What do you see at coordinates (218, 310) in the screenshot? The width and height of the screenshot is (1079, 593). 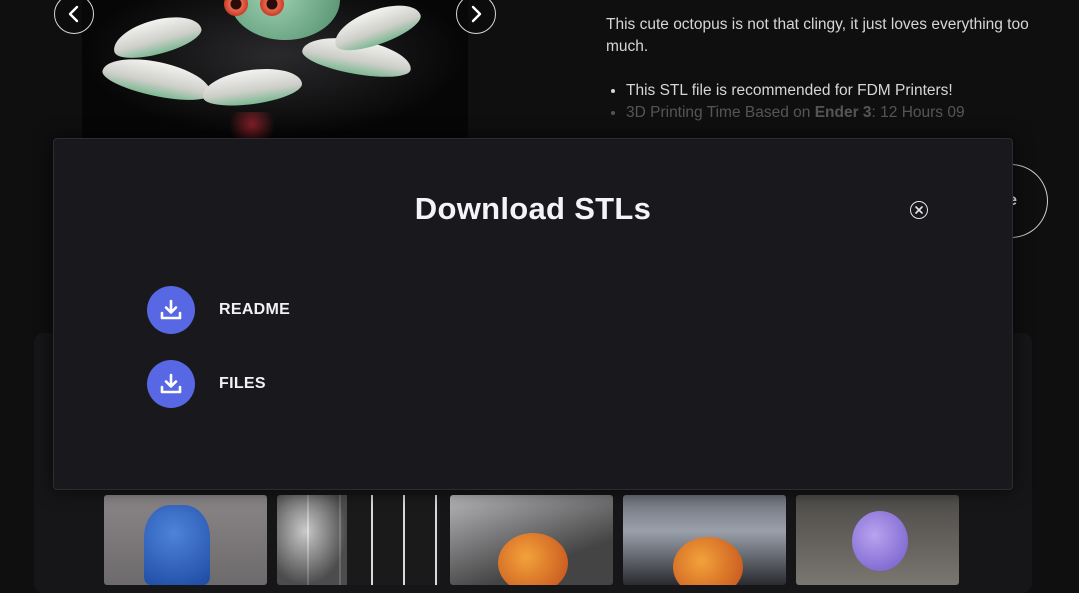 I see `download-readme-button: README` at bounding box center [218, 310].